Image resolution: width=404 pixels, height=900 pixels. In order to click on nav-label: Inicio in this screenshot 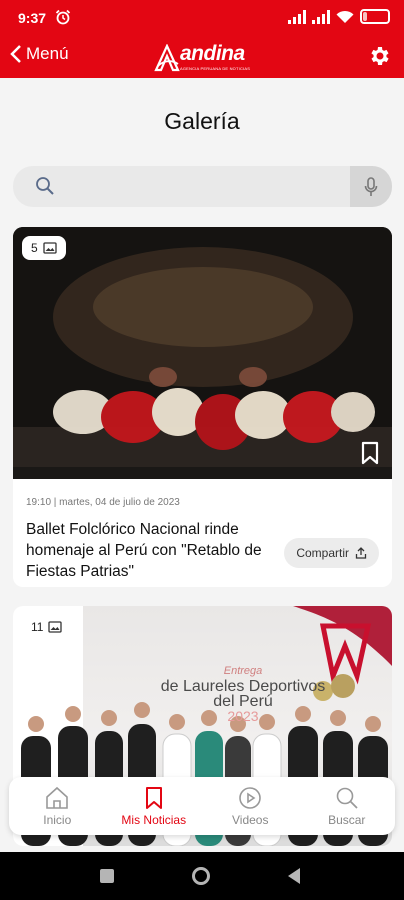, I will do `click(57, 819)`.